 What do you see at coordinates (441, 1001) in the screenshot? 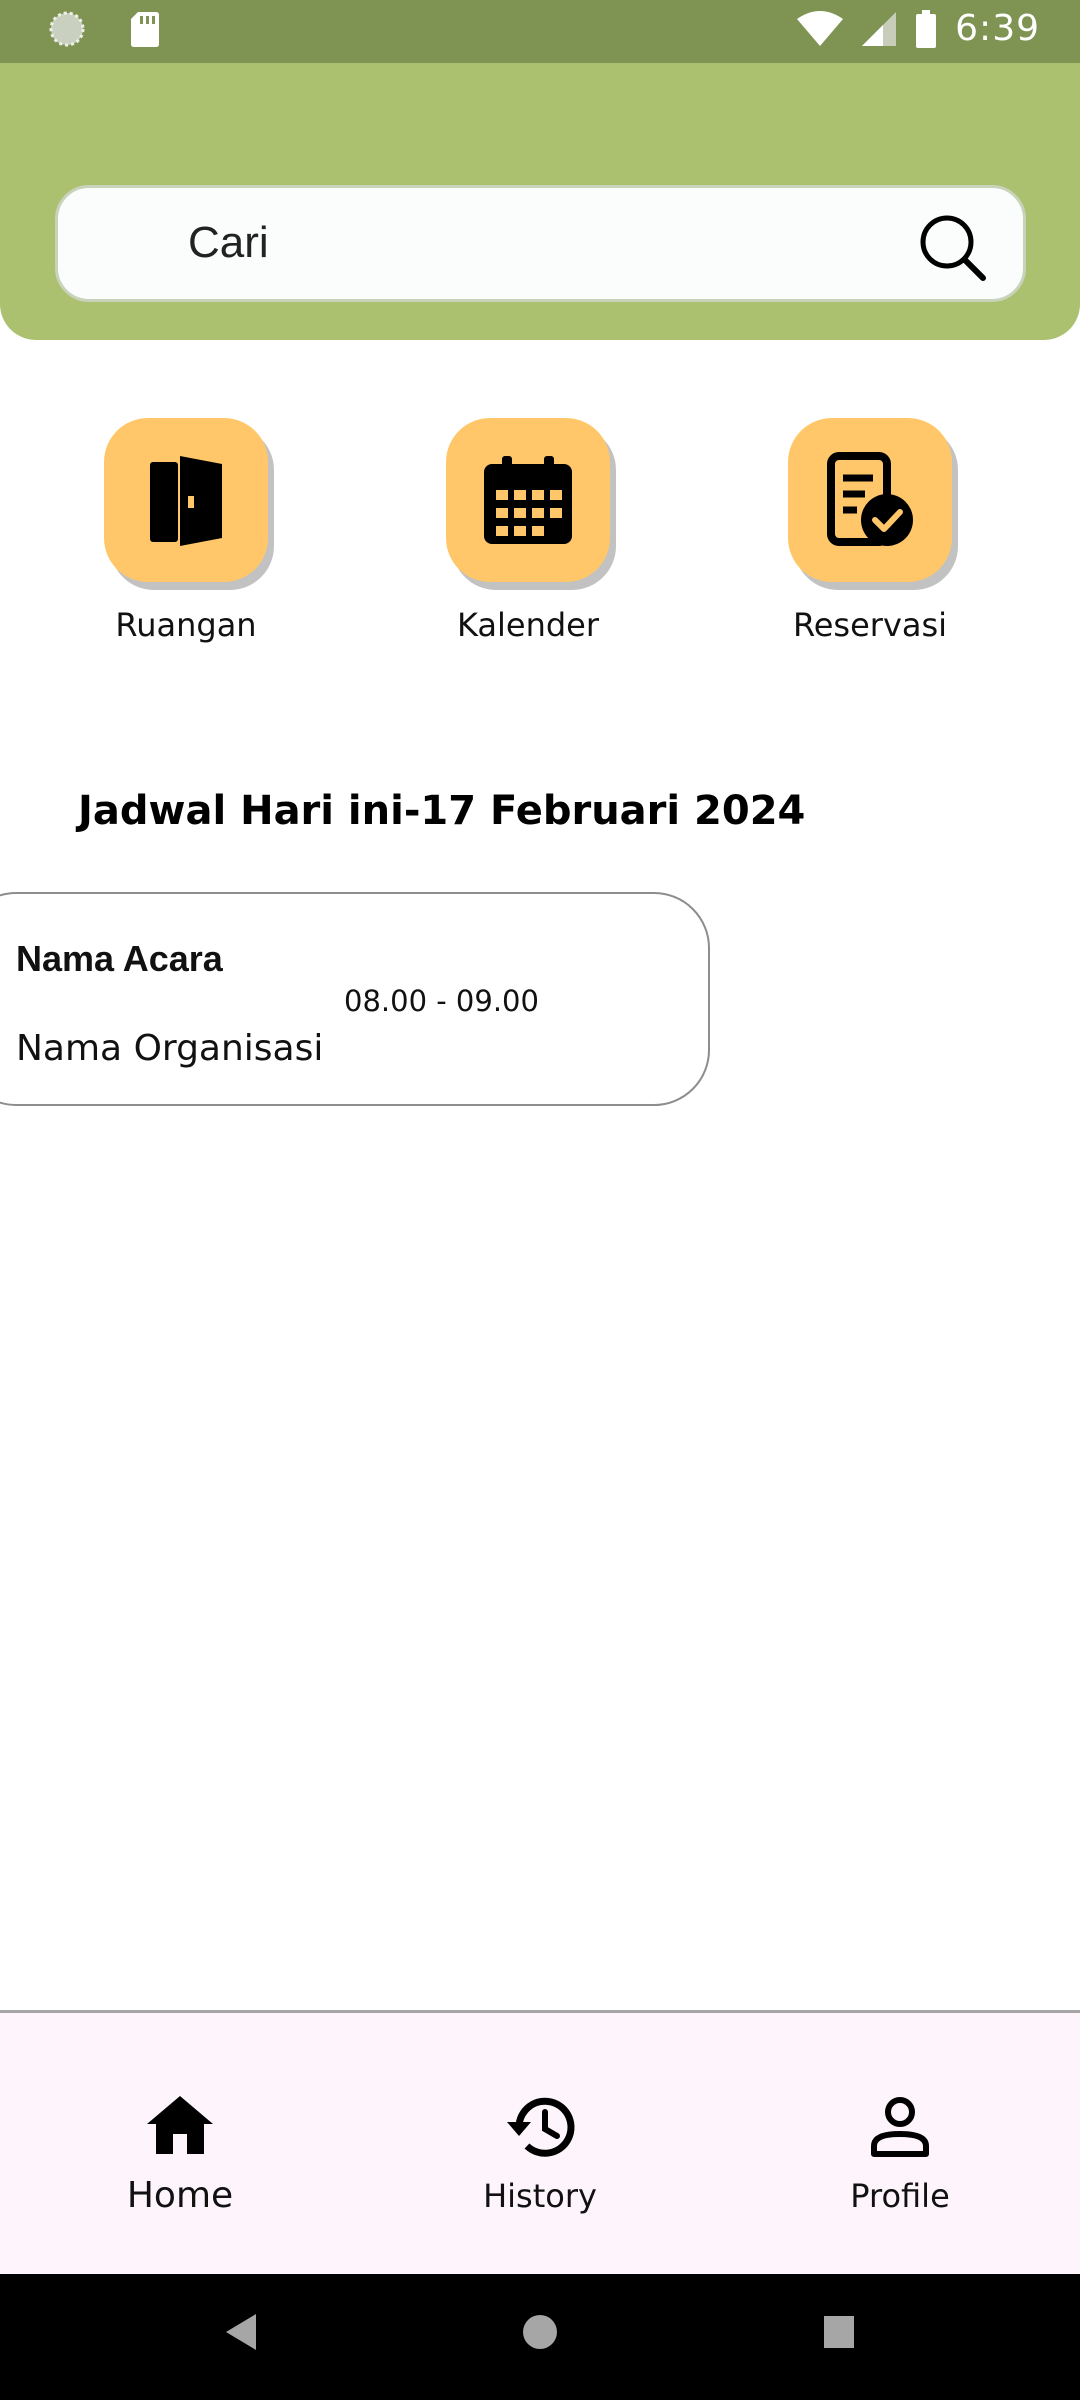
I see `event-time: 08.00 - 09.00` at bounding box center [441, 1001].